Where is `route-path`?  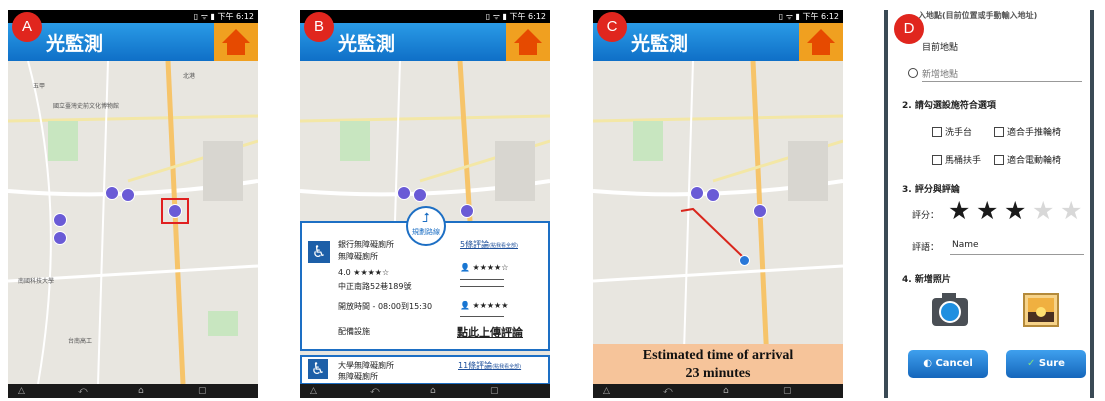
route-path is located at coordinates (712, 232).